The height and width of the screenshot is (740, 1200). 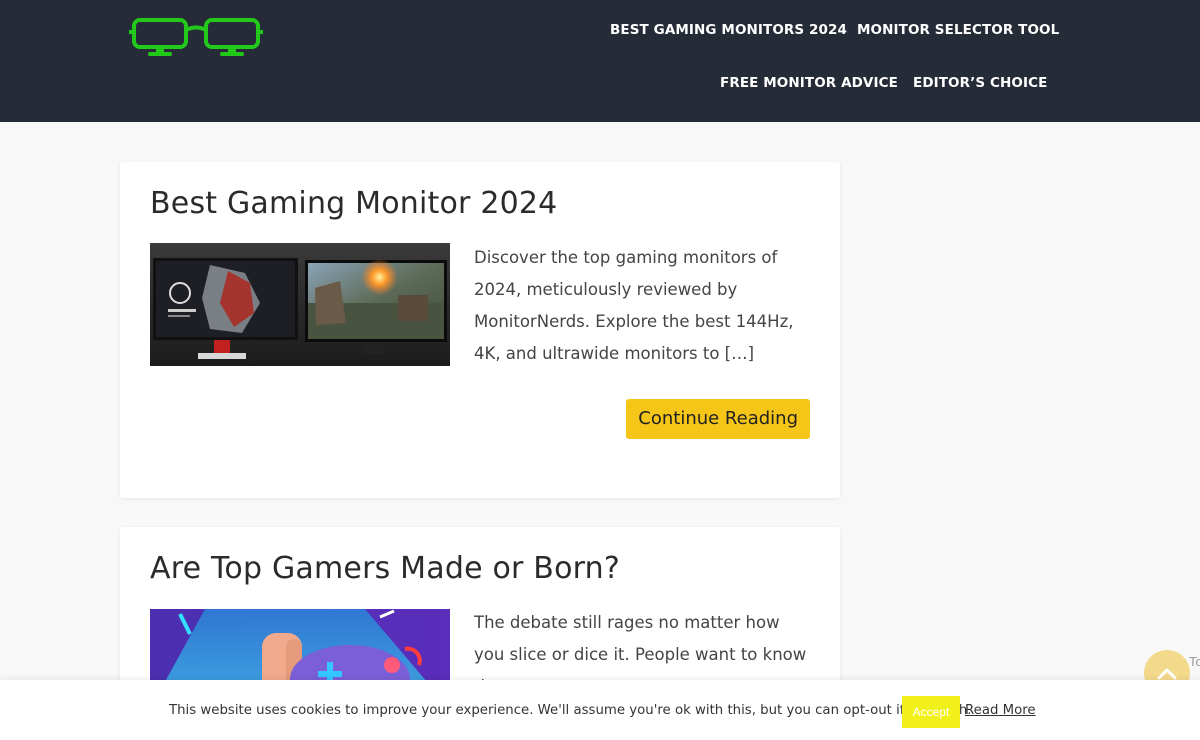 I want to click on article-title: Are Top Gamers Made or Born?, so click(x=385, y=568).